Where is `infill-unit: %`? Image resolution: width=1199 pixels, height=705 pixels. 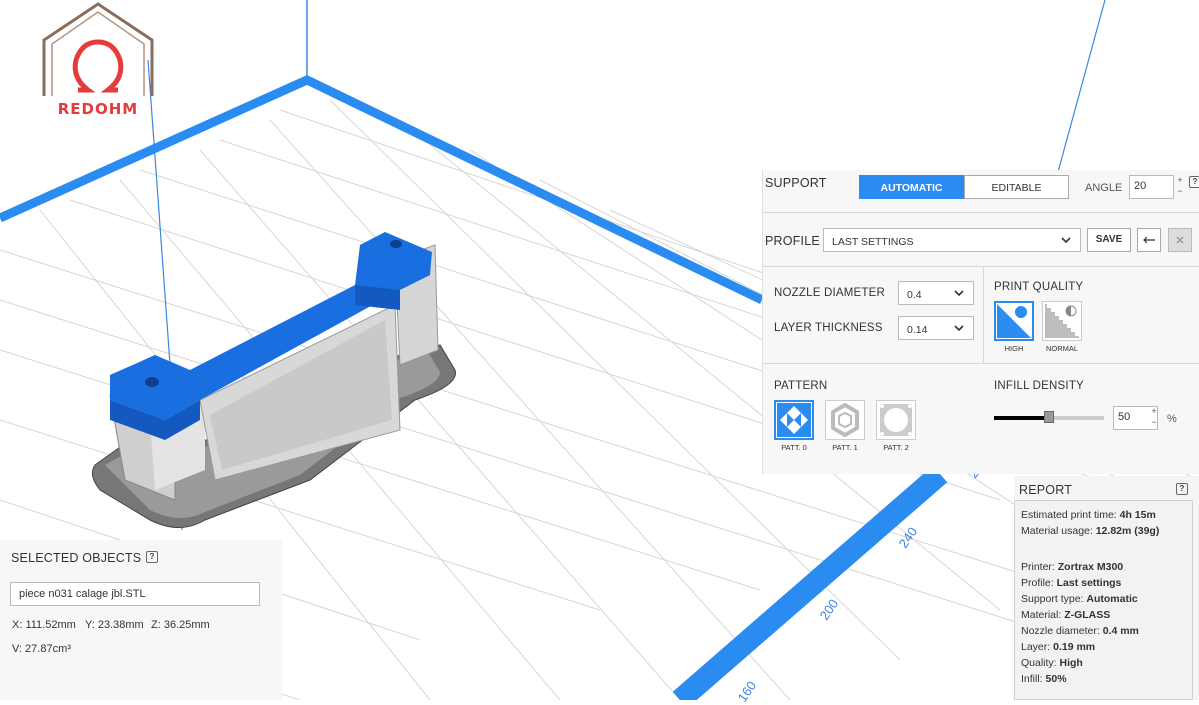 infill-unit: % is located at coordinates (1172, 419).